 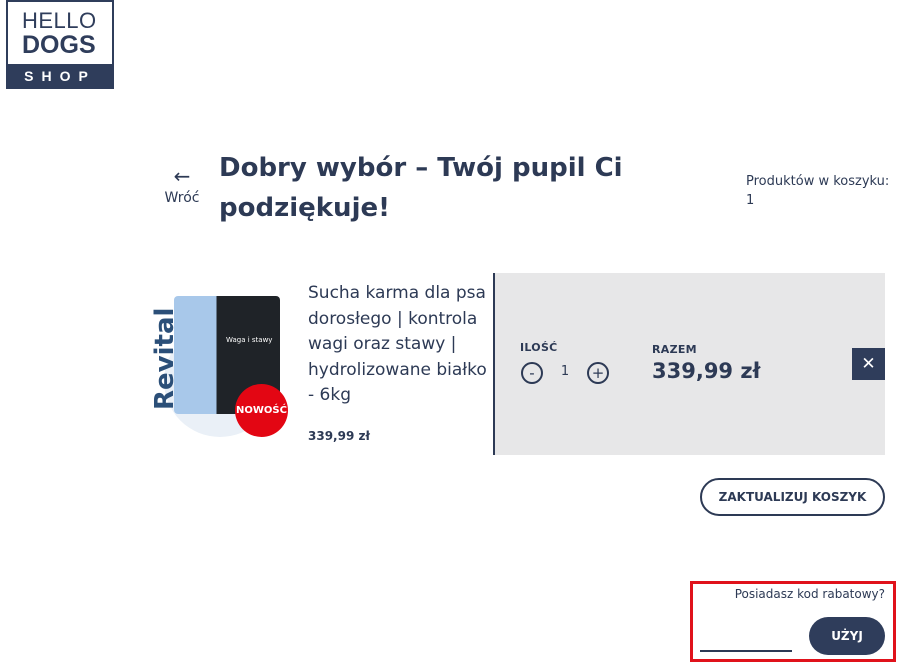 What do you see at coordinates (598, 373) in the screenshot?
I see `quantity-increase-button: +` at bounding box center [598, 373].